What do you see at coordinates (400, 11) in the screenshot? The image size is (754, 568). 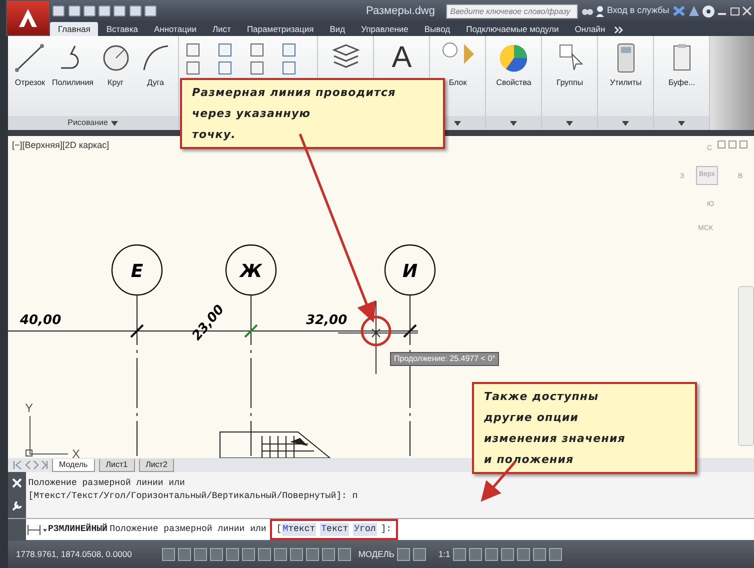 I see `file-title: Размеры.dwg` at bounding box center [400, 11].